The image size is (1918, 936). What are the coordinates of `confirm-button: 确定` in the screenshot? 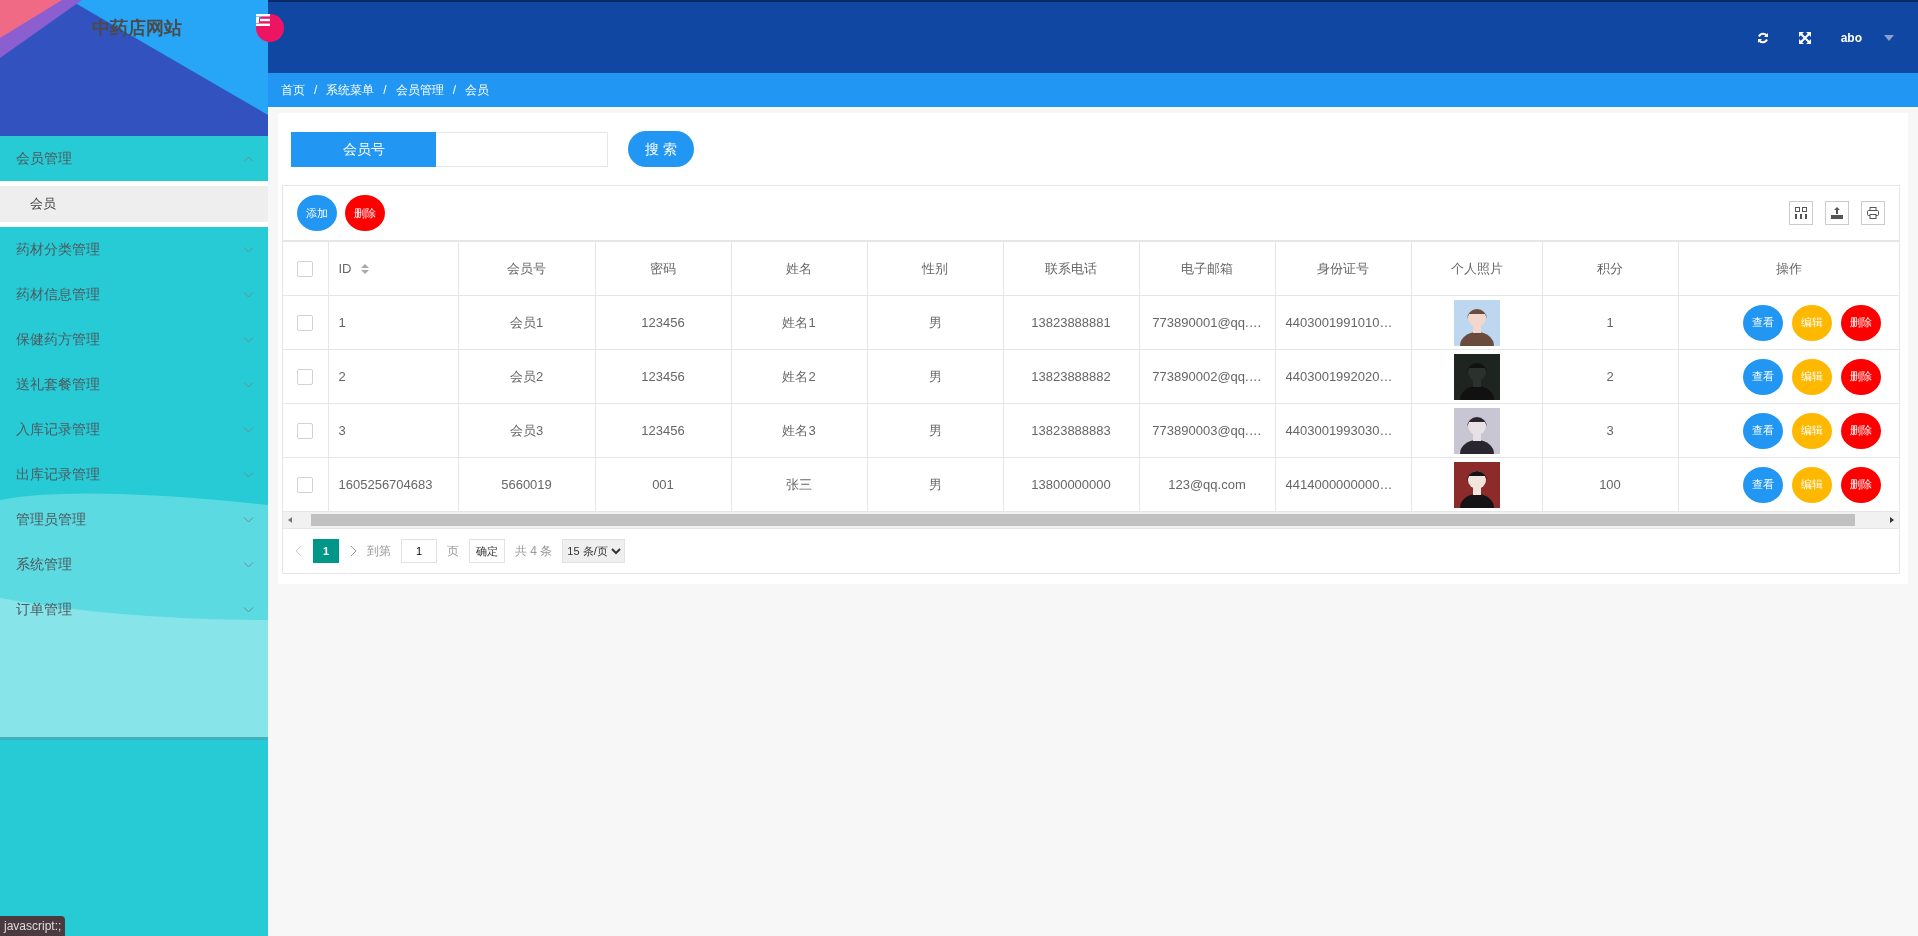 It's located at (487, 551).